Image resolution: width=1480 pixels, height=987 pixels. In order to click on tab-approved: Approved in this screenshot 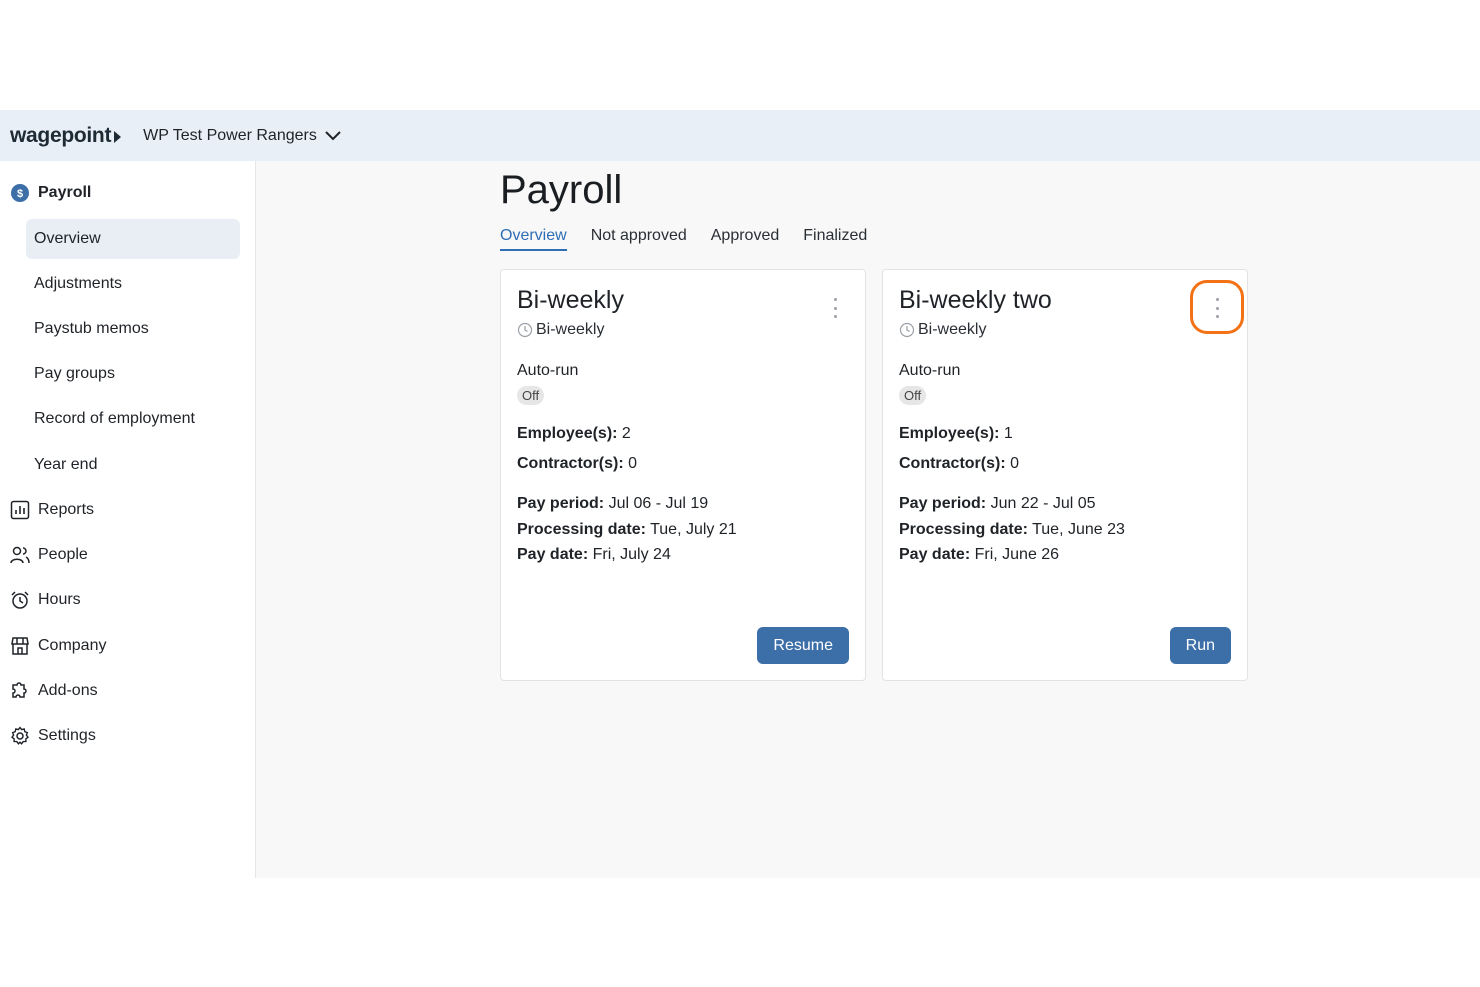, I will do `click(745, 239)`.